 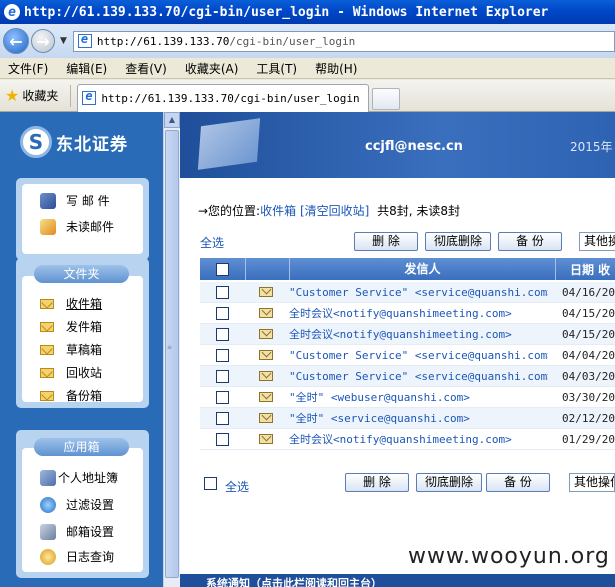 I want to click on unread-link: 未读邮件, so click(x=77, y=226).